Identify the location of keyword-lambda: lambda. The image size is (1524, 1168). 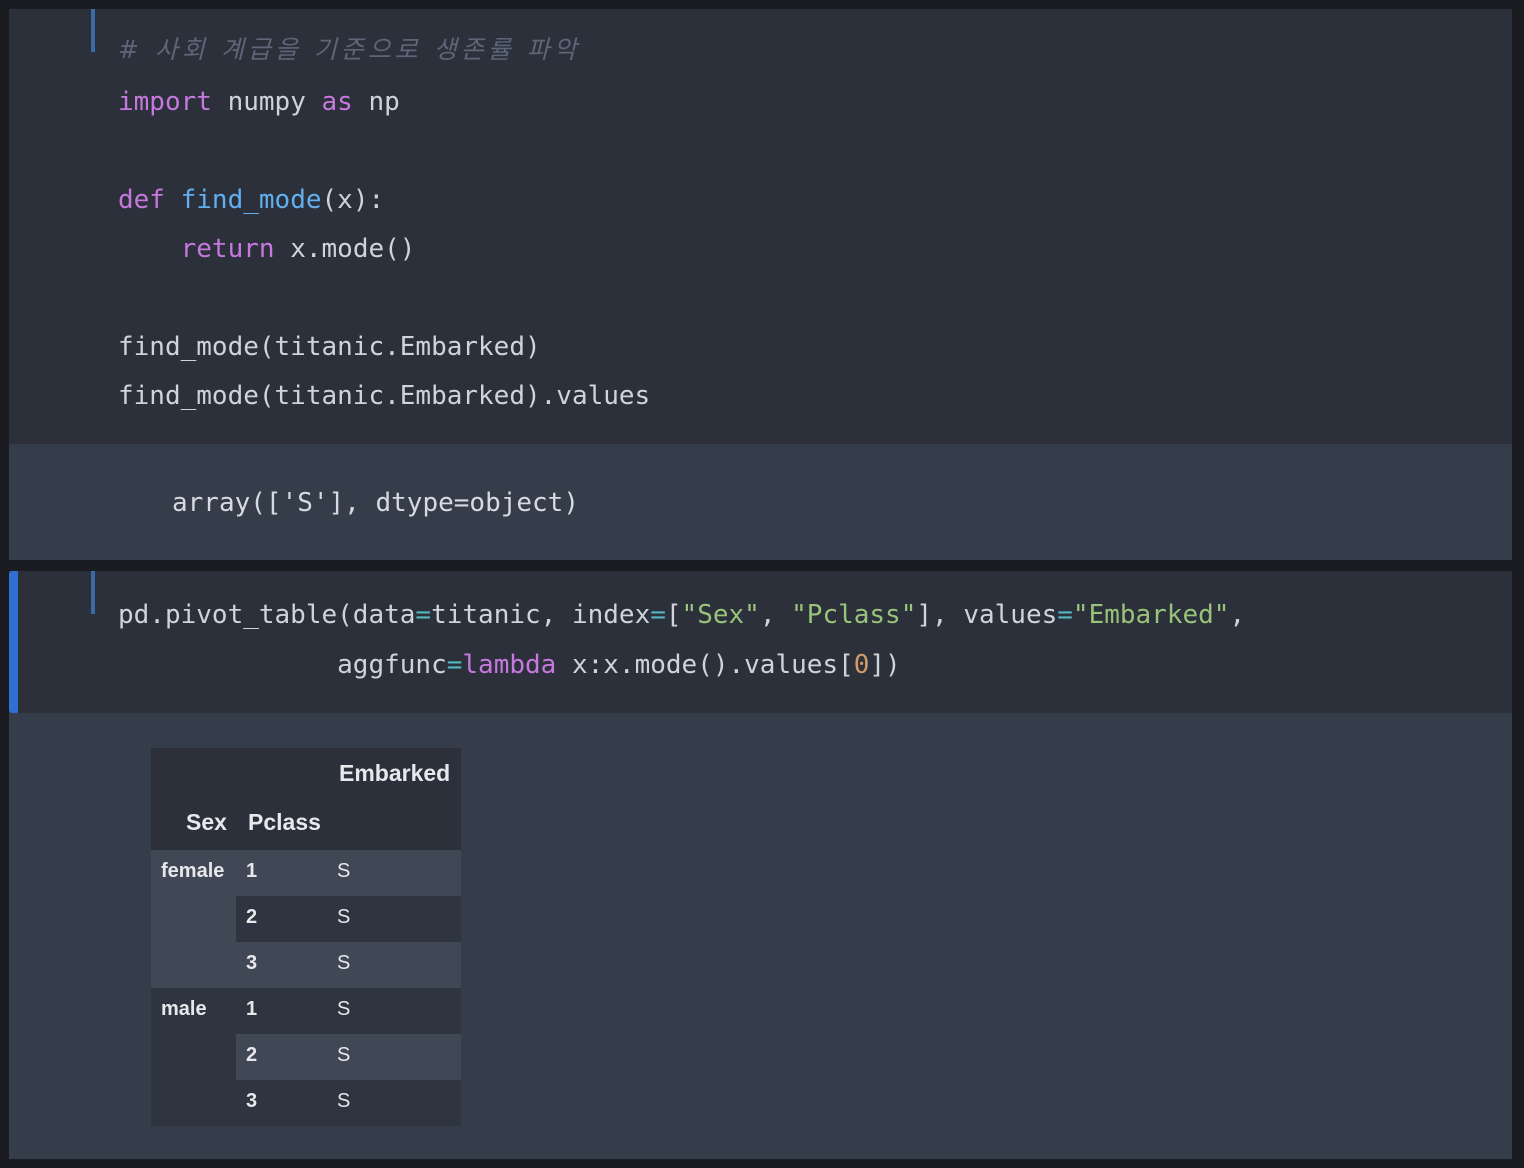
(509, 665).